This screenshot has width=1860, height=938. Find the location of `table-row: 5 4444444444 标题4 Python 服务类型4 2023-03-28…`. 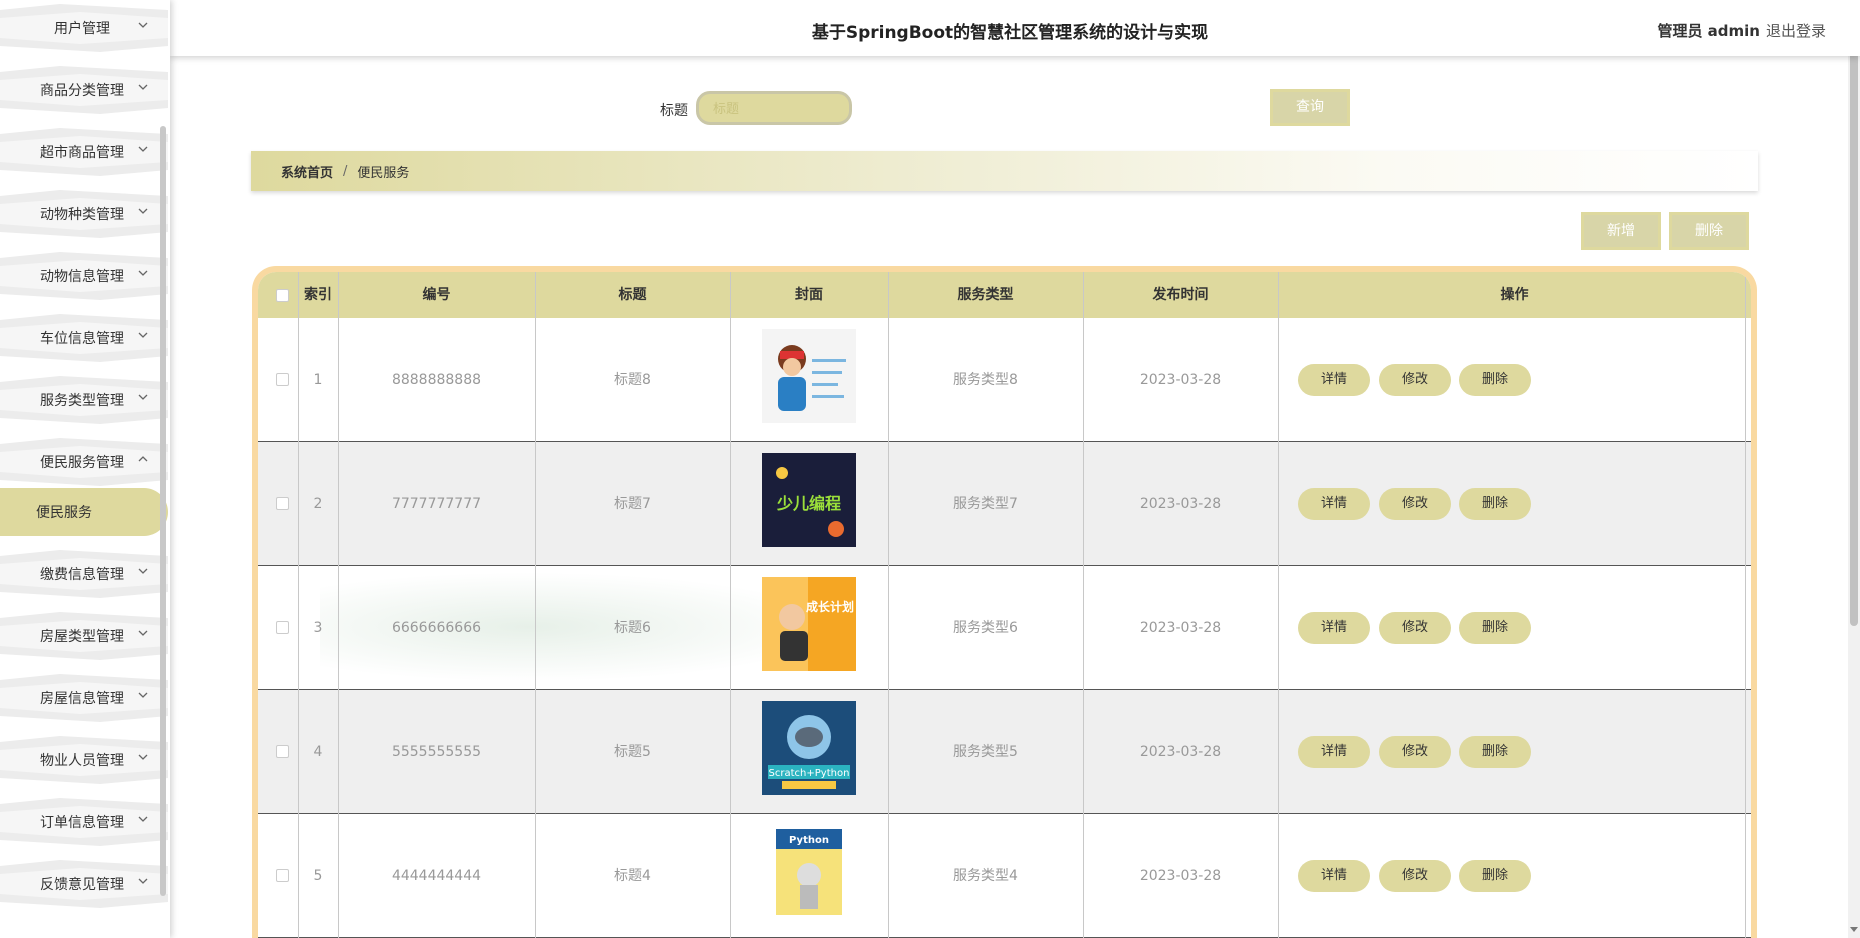

table-row: 5 4444444444 标题4 Python 服务类型4 2023-03-28… is located at coordinates (1004, 876).